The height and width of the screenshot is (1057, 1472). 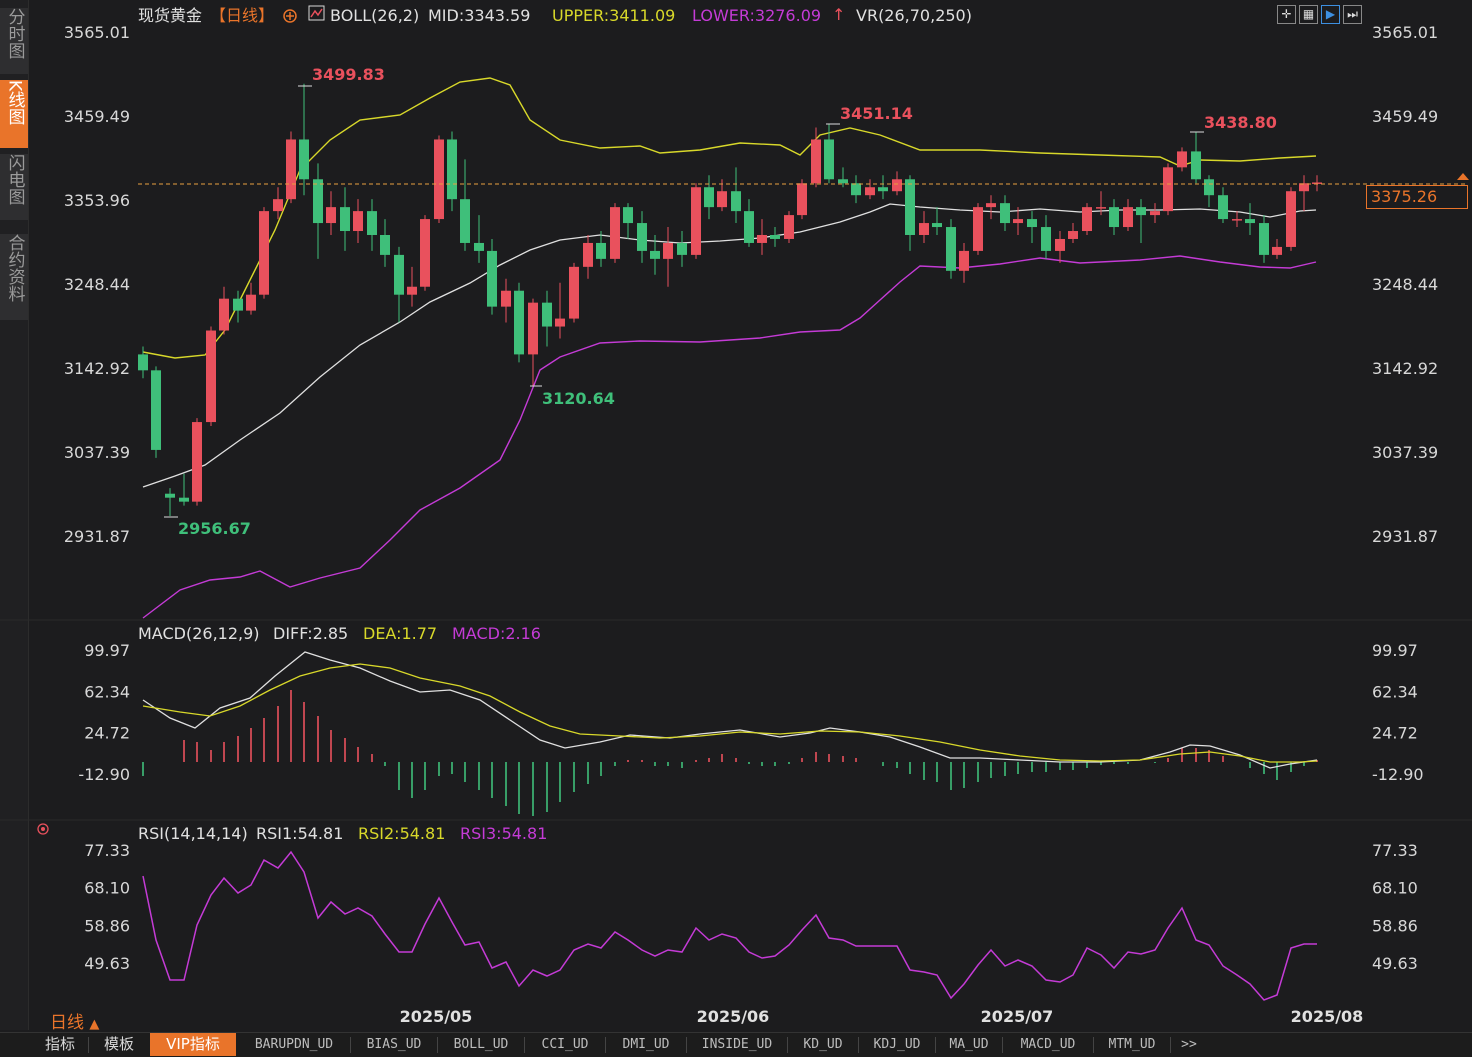 What do you see at coordinates (1463, 176) in the screenshot?
I see `price-marker-icon` at bounding box center [1463, 176].